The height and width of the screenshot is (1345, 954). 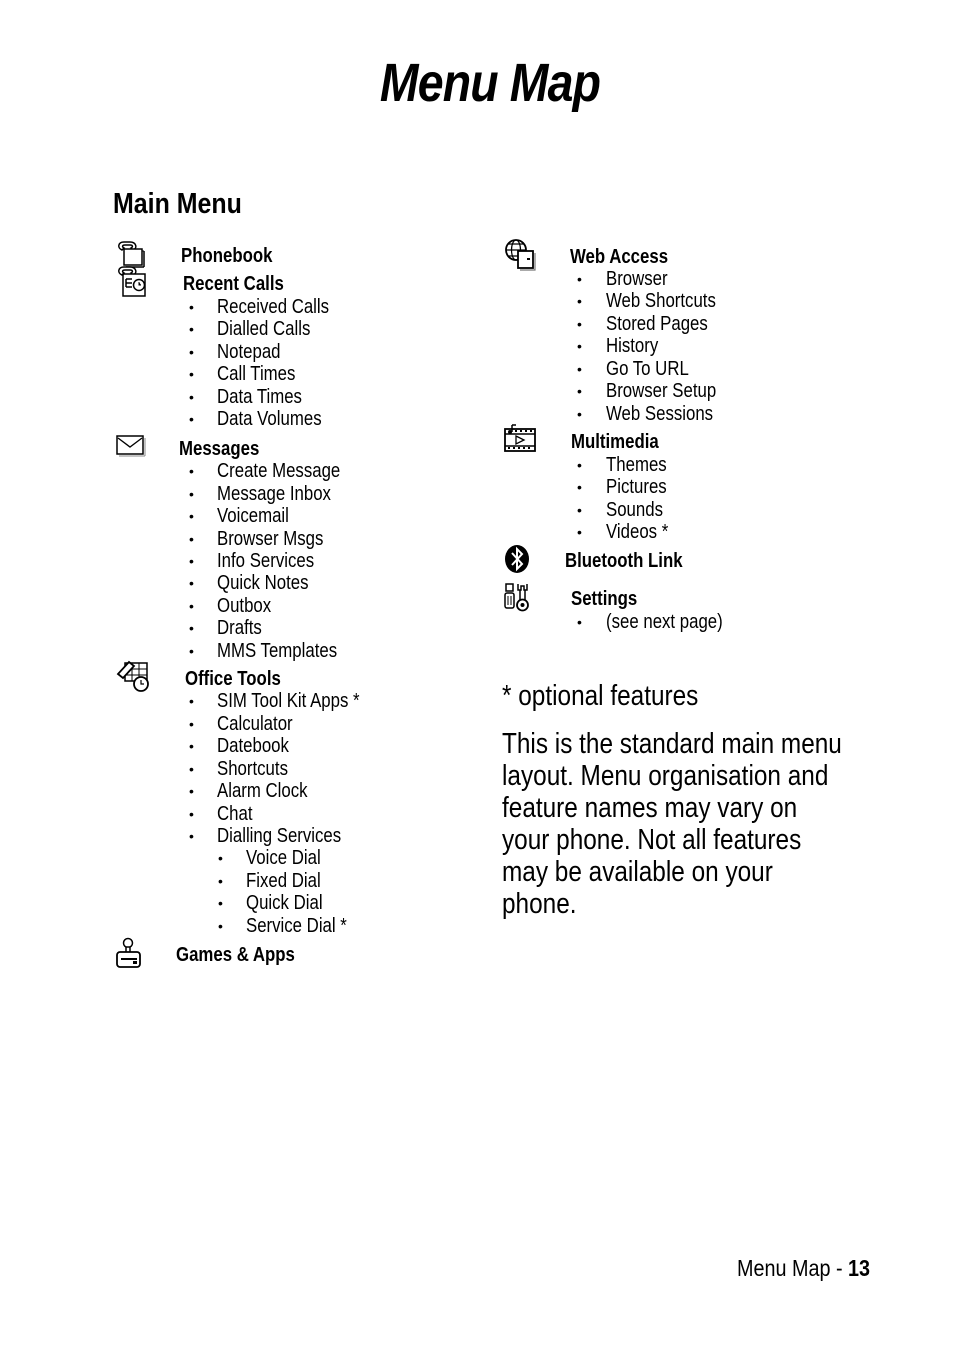 What do you see at coordinates (517, 559) in the screenshot?
I see `bluetooth-icon` at bounding box center [517, 559].